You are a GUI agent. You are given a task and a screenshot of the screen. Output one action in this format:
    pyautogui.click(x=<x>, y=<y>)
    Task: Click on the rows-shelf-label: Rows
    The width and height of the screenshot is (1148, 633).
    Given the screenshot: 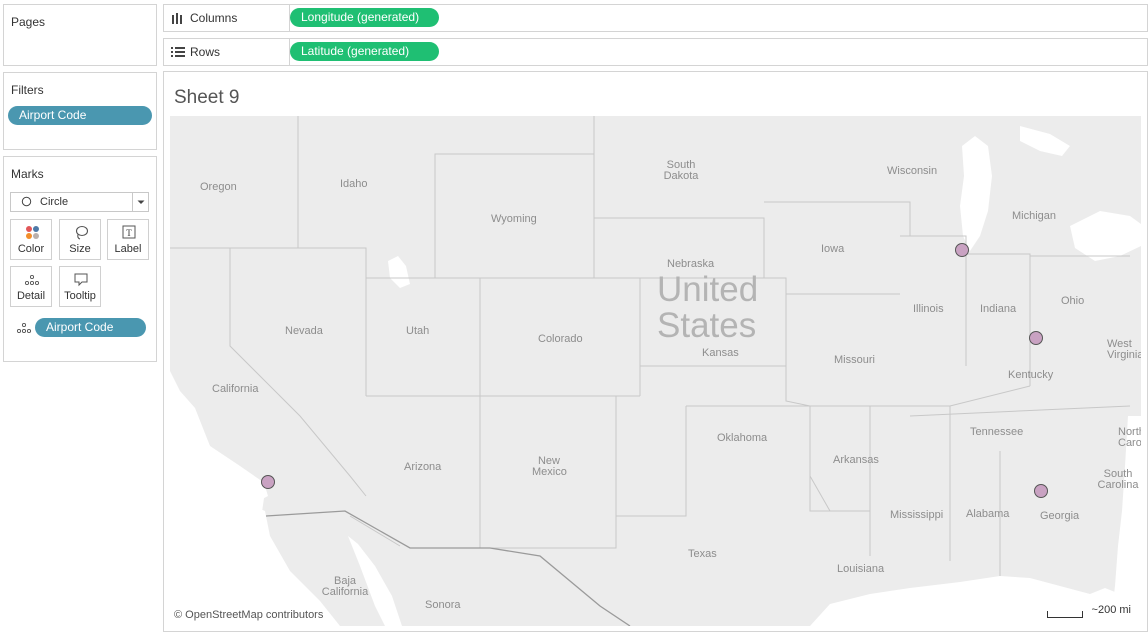 What is the action you would take?
    pyautogui.click(x=227, y=52)
    